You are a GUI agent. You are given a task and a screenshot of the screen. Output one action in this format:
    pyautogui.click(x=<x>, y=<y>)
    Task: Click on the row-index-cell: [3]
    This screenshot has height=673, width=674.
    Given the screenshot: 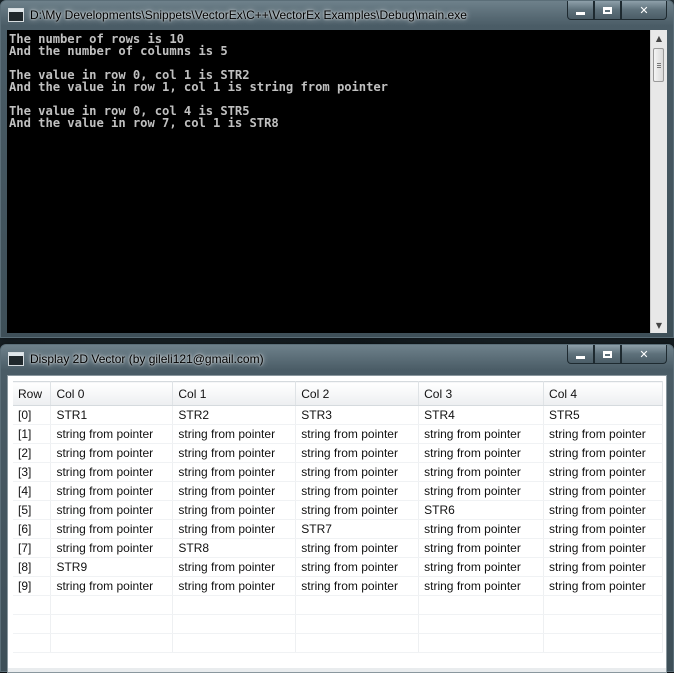 What is the action you would take?
    pyautogui.click(x=32, y=472)
    